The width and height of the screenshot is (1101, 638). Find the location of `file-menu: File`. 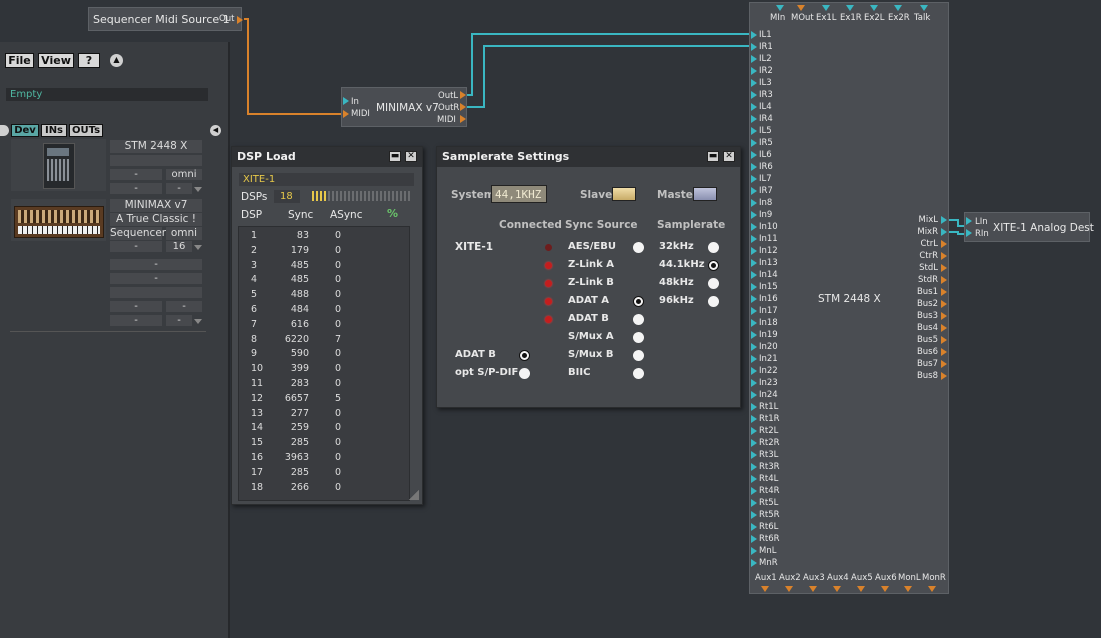

file-menu: File is located at coordinates (19, 60).